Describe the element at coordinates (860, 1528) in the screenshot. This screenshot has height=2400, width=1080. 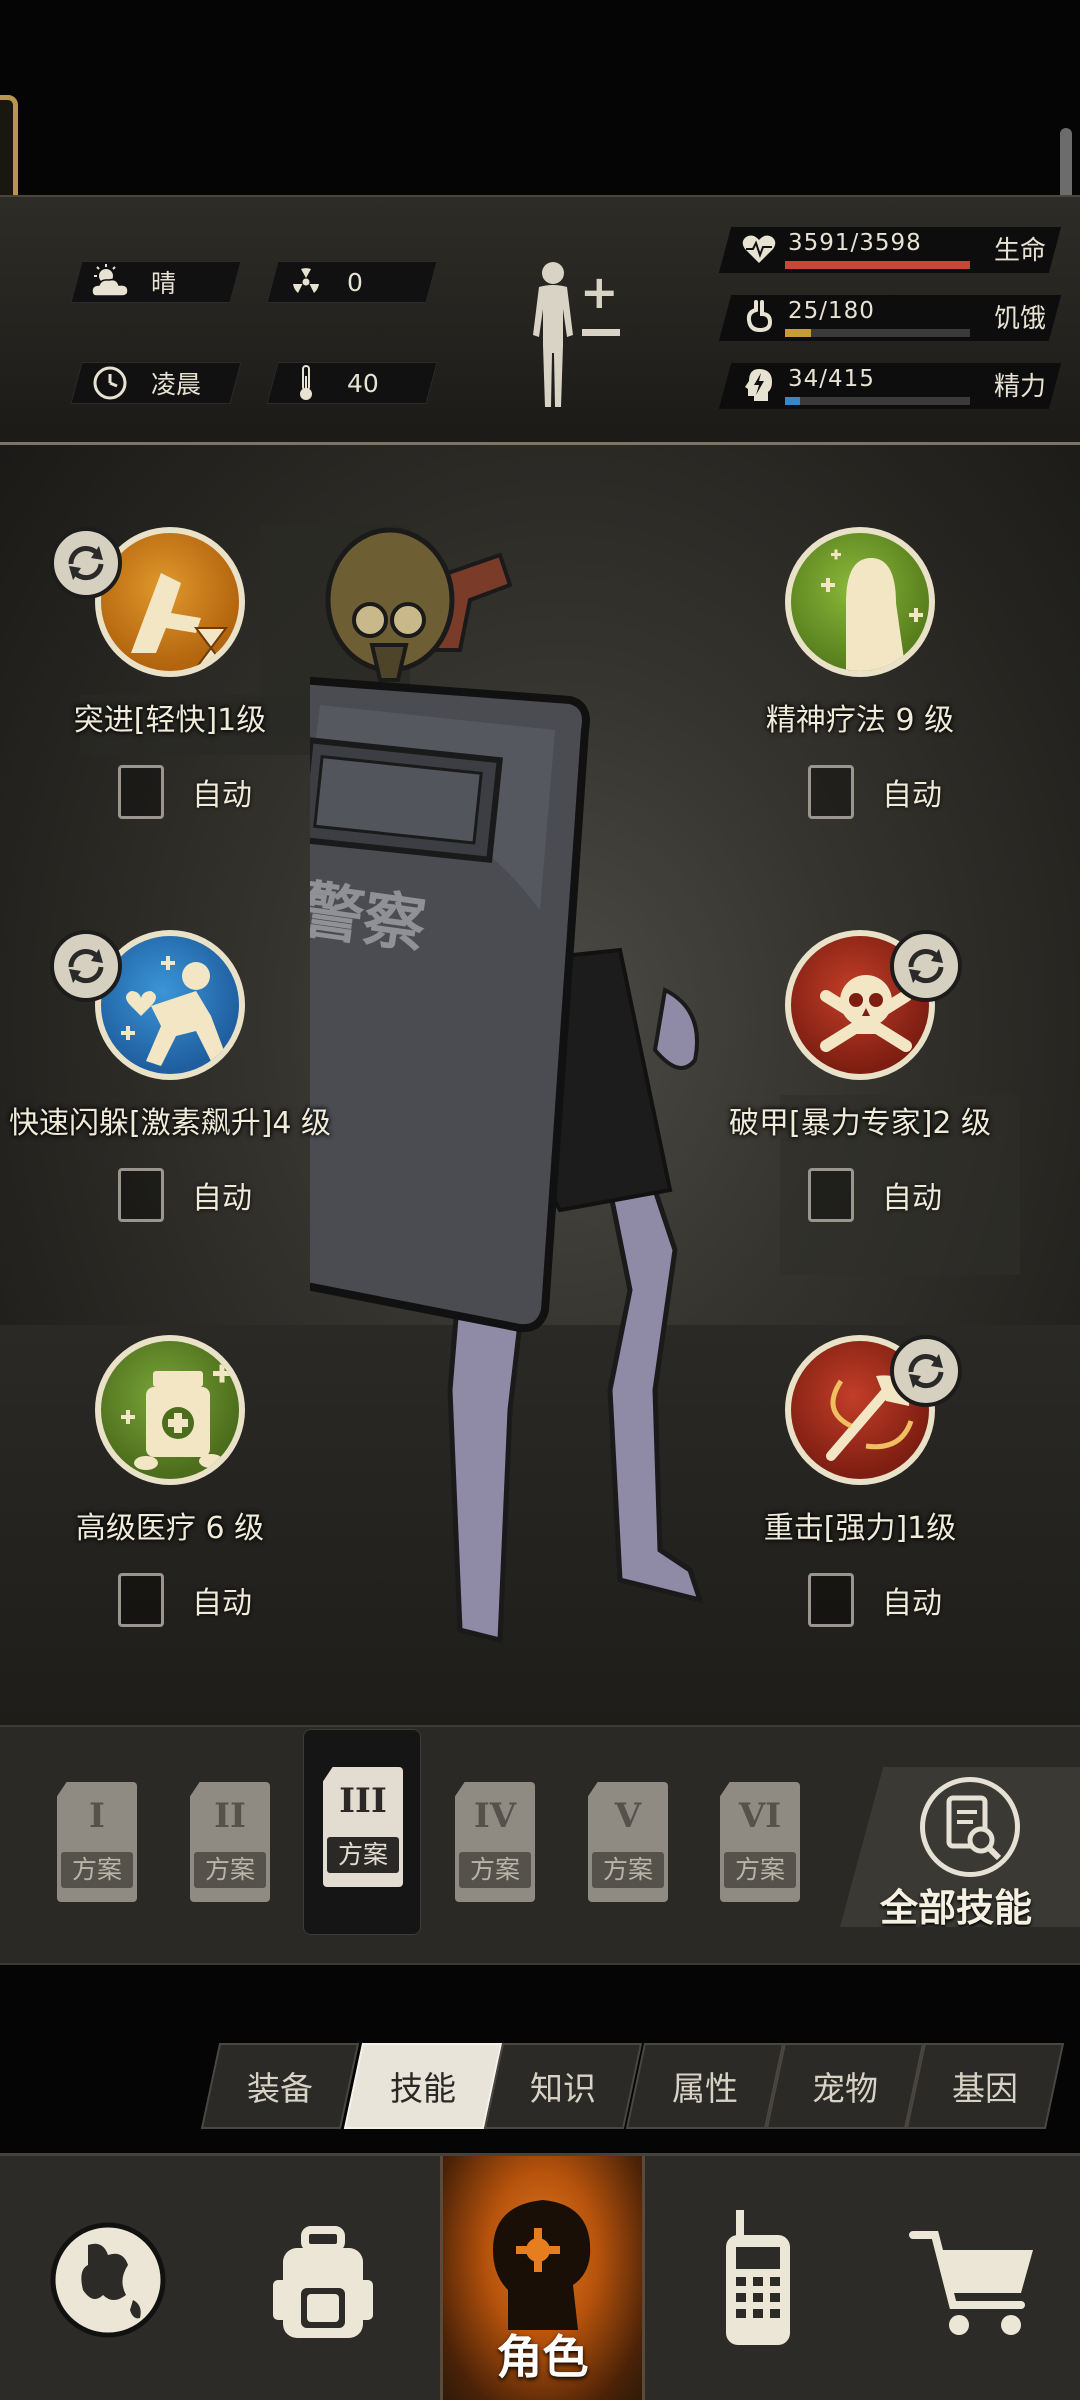
I see `skill-name: 重击[强力]1级` at that location.